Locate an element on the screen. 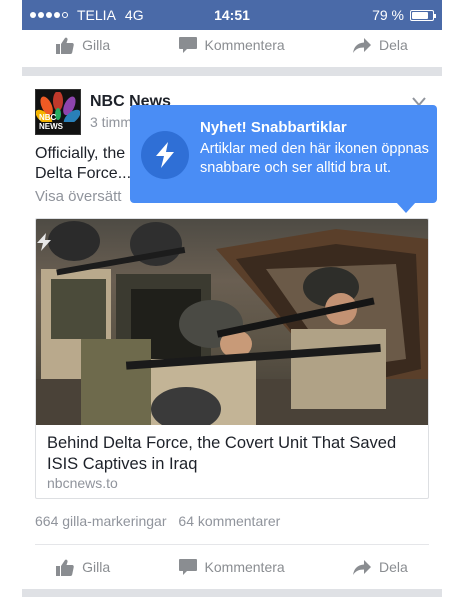 The width and height of the screenshot is (470, 597). lightning-bolt-icon is located at coordinates (165, 155).